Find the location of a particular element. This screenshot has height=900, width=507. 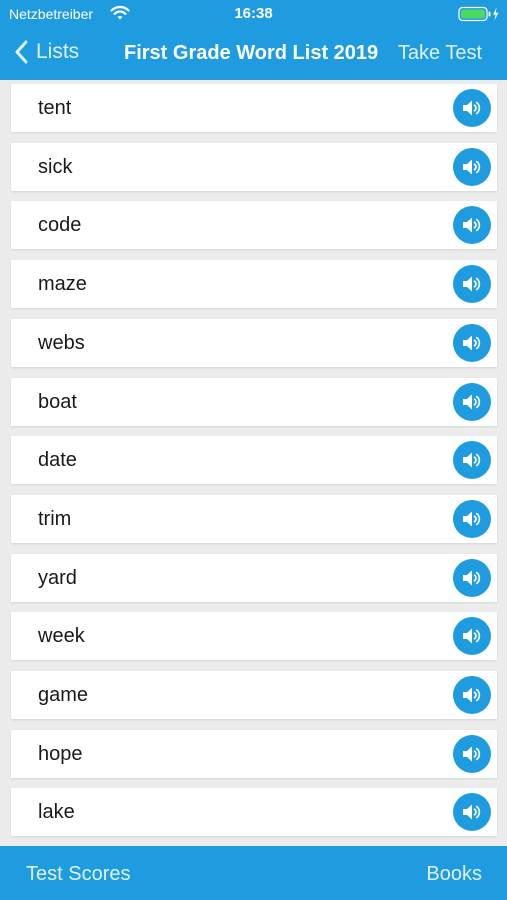

list-item: game is located at coordinates (254, 695).